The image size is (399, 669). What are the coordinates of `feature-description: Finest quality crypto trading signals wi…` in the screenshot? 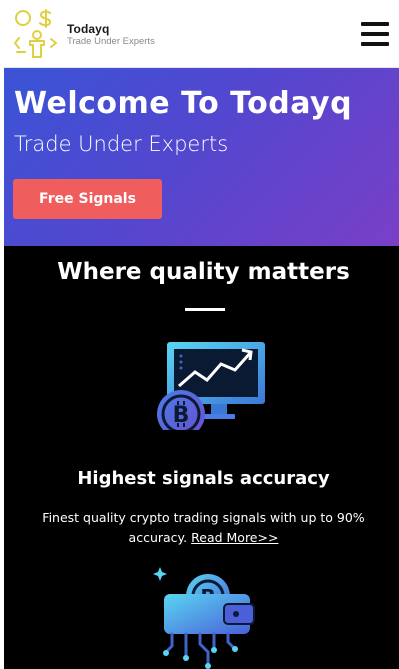 It's located at (203, 528).